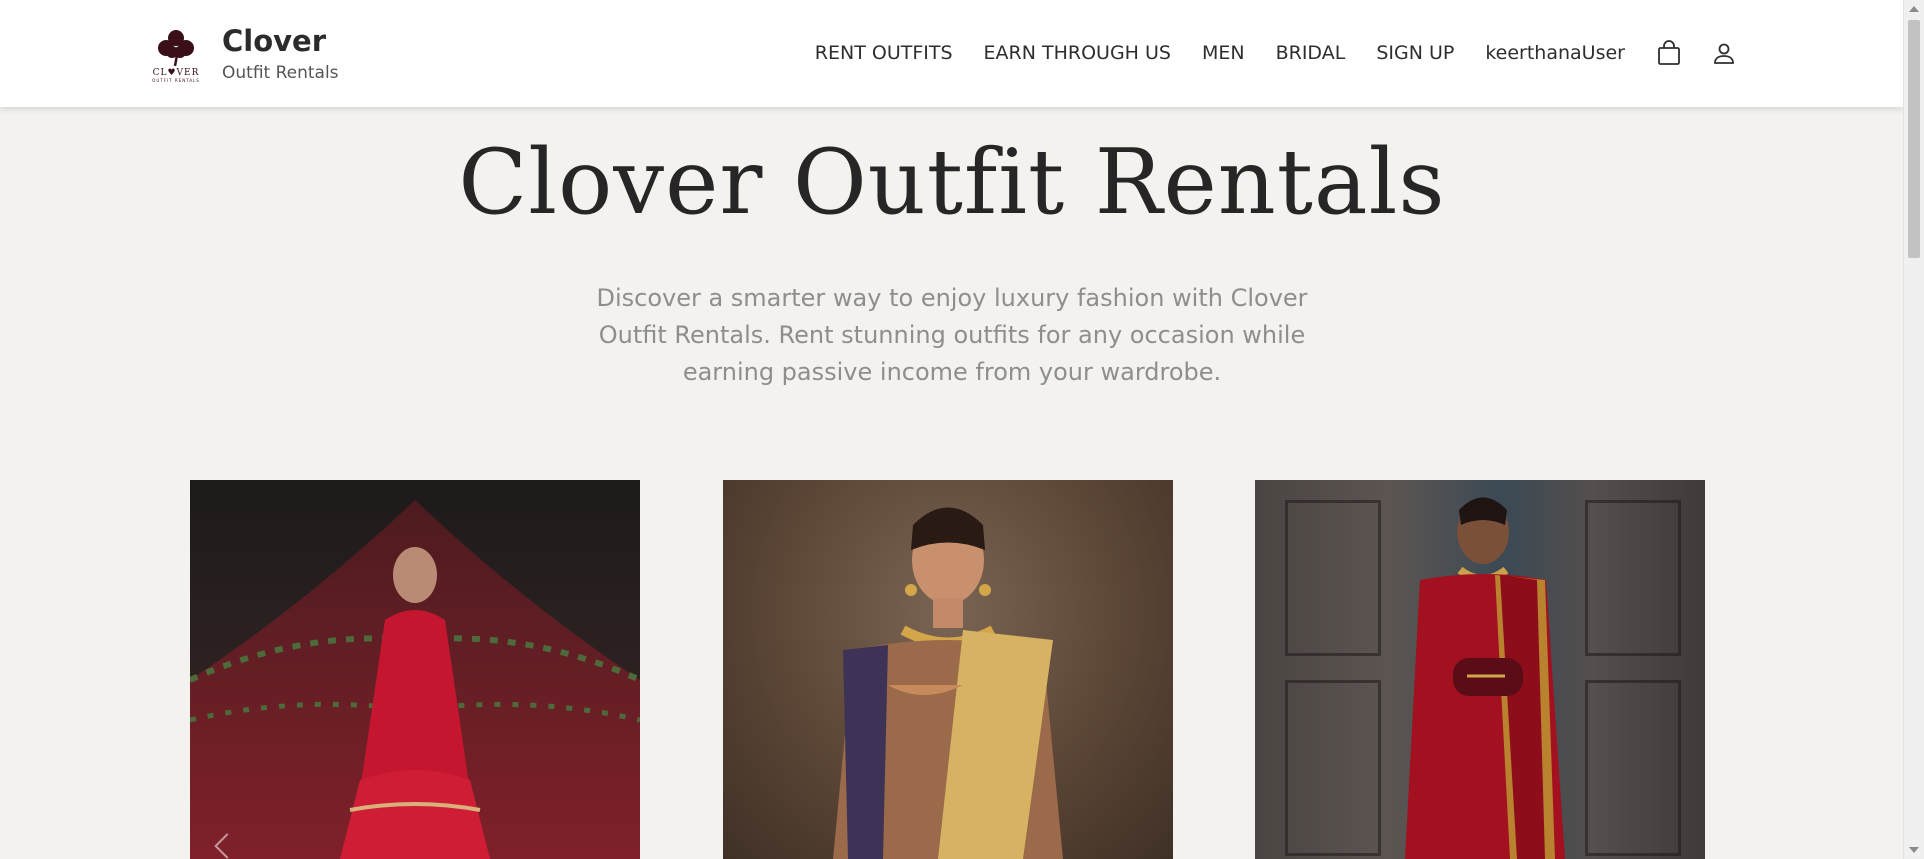 Image resolution: width=1924 pixels, height=859 pixels. Describe the element at coordinates (1311, 53) in the screenshot. I see `nav-bridal: BRIDAL` at that location.